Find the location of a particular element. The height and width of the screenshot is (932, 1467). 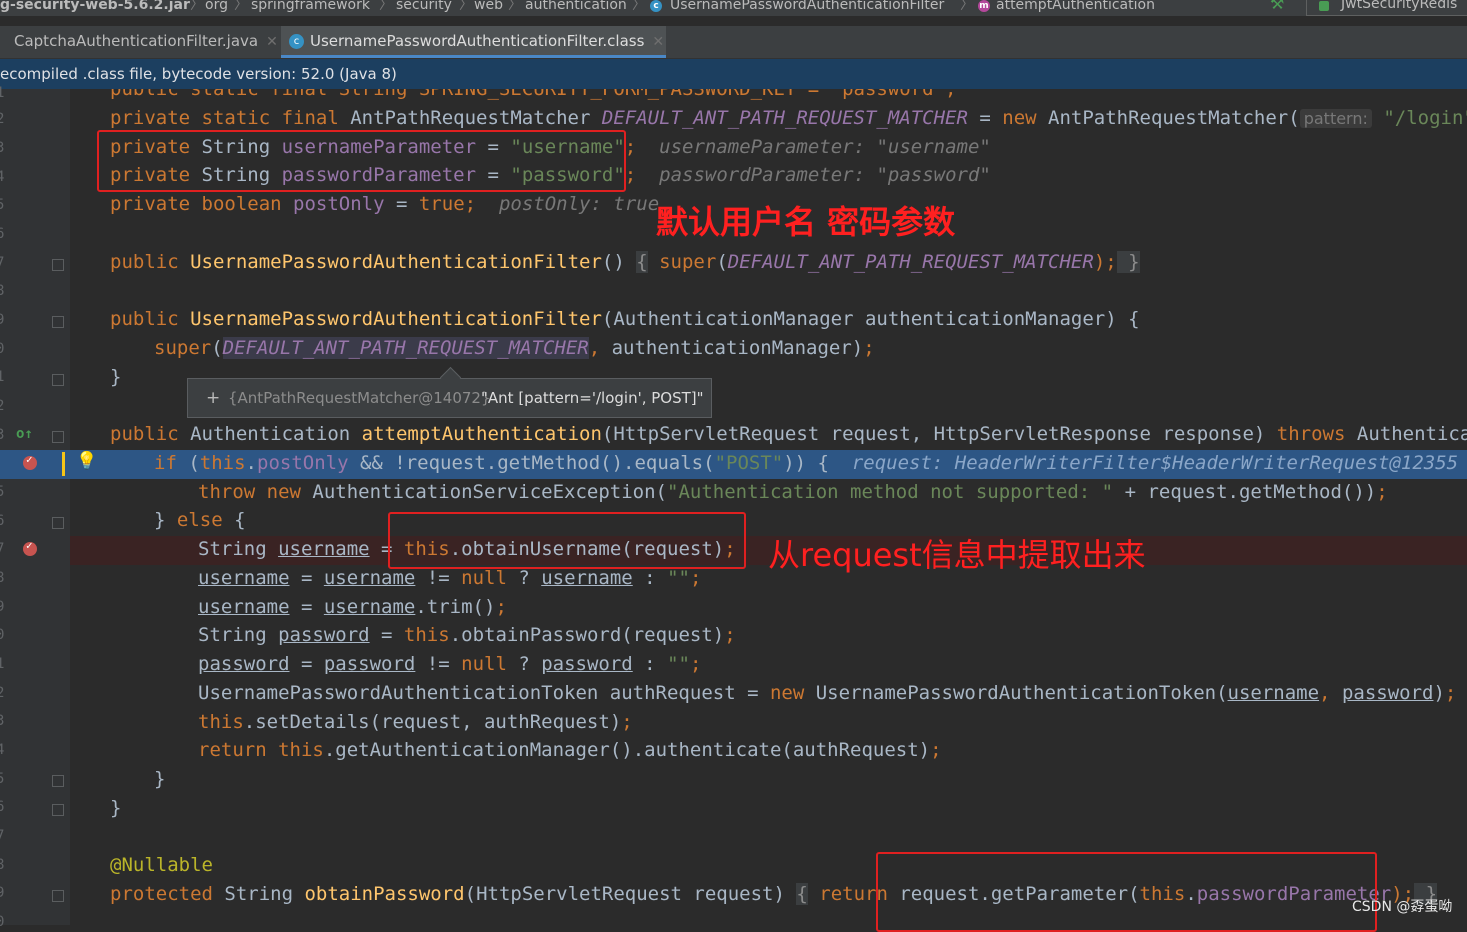

code-token: private boolean is located at coordinates (202, 204).